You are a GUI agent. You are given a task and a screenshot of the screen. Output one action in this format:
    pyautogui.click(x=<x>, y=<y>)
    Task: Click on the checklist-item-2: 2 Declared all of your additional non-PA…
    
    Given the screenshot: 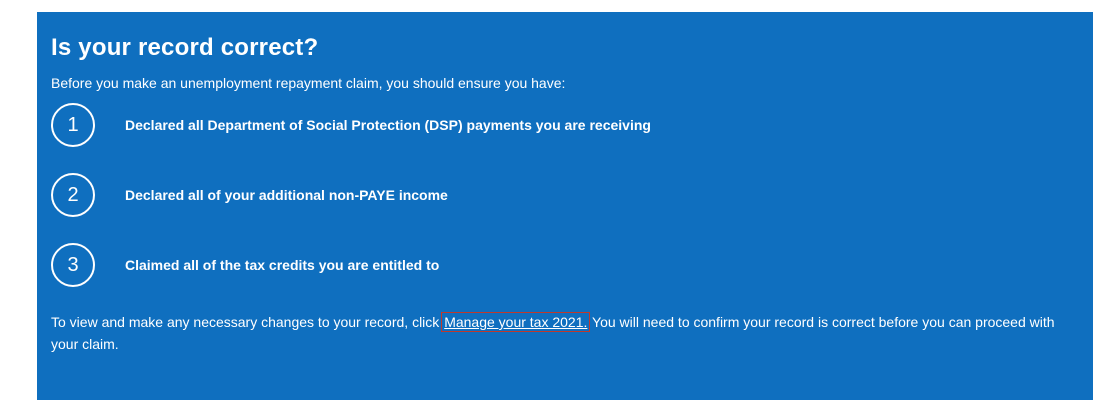 What is the action you would take?
    pyautogui.click(x=572, y=195)
    